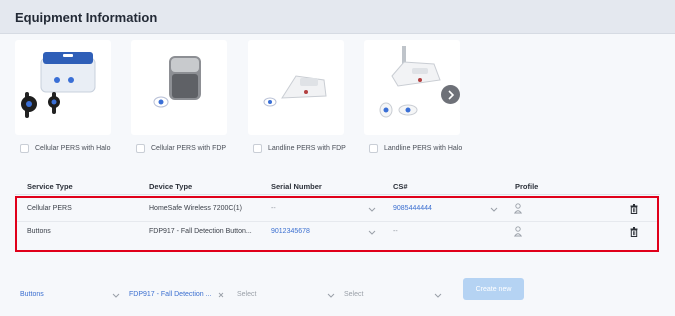 This screenshot has height=316, width=675. What do you see at coordinates (295, 91) in the screenshot?
I see `landline-fdp-device-image` at bounding box center [295, 91].